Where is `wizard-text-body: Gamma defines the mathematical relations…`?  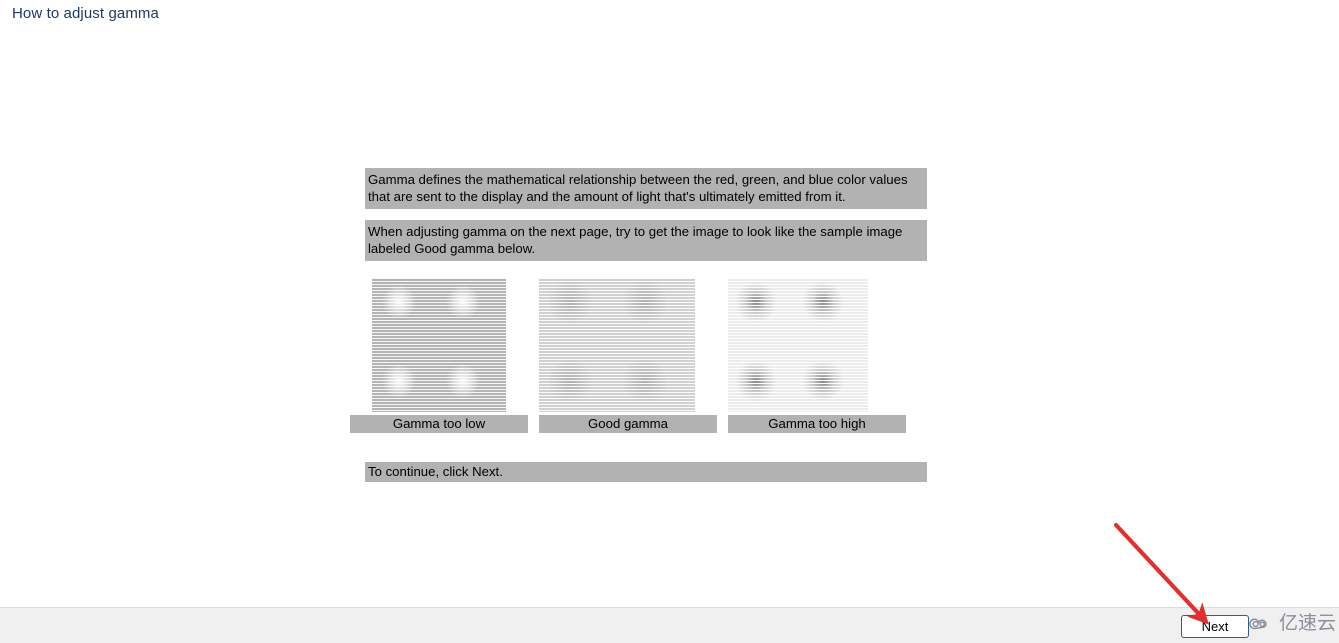
wizard-text-body: Gamma defines the mathematical relations… is located at coordinates (646, 214).